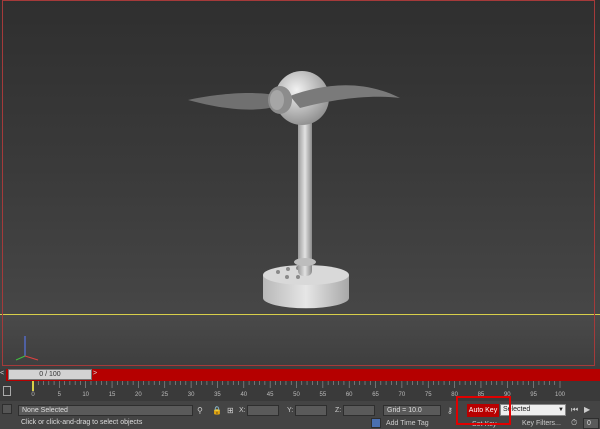 The width and height of the screenshot is (600, 429). I want to click on highlight-box, so click(483, 410).